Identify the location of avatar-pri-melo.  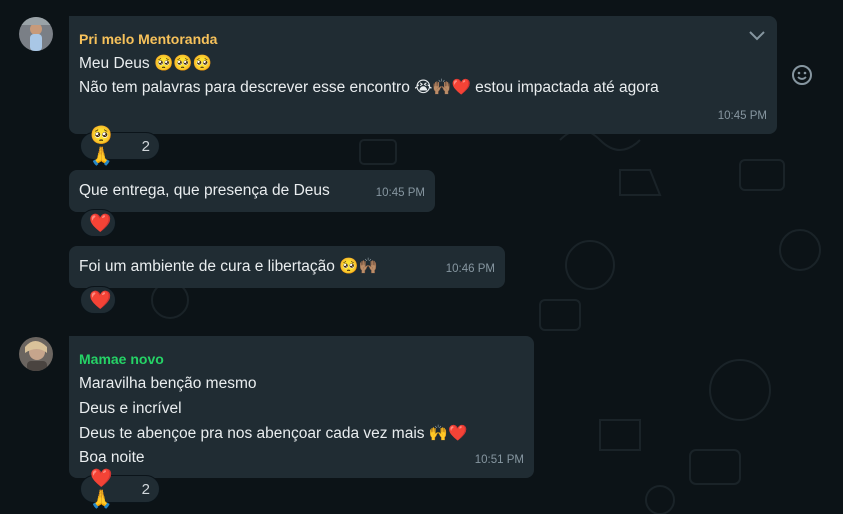
(36, 34).